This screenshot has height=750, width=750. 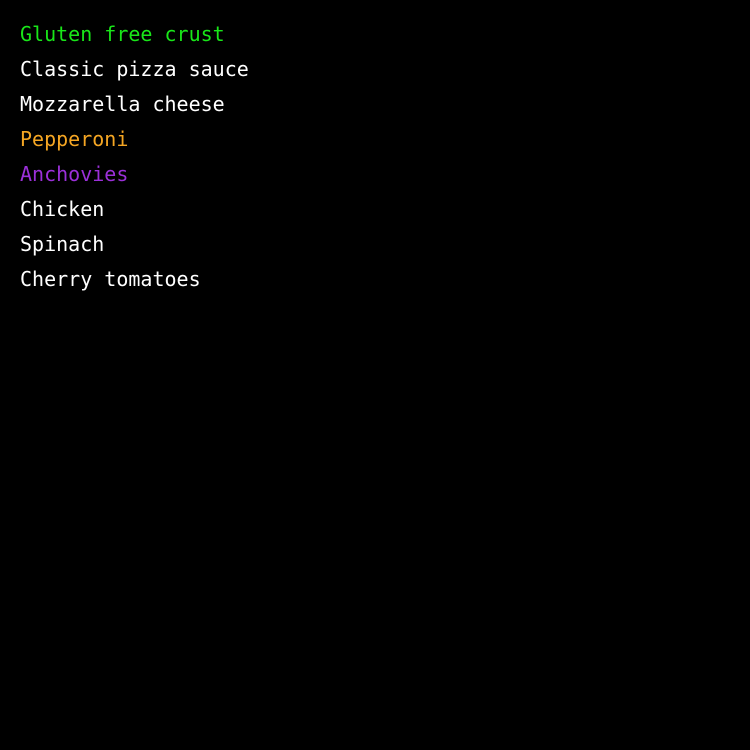 I want to click on topping-item-classic-pizza-sauce: Classic pizza sauce, so click(x=134, y=69).